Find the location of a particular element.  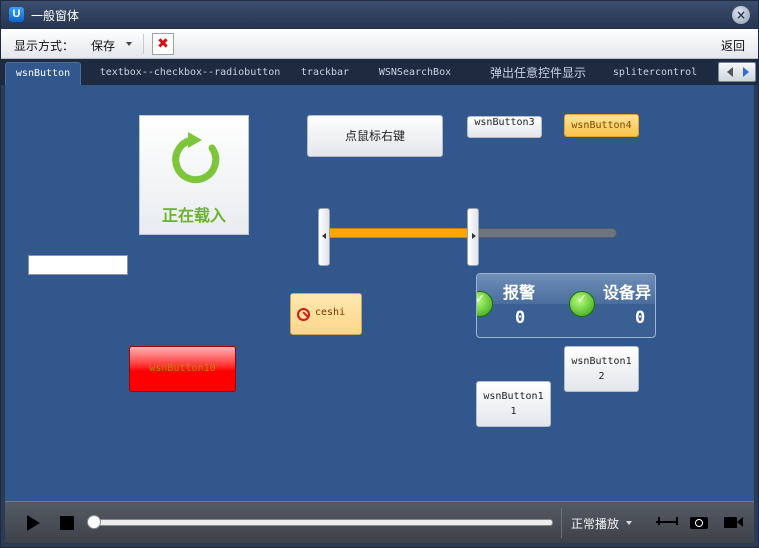

back-button: 返回 is located at coordinates (733, 45).